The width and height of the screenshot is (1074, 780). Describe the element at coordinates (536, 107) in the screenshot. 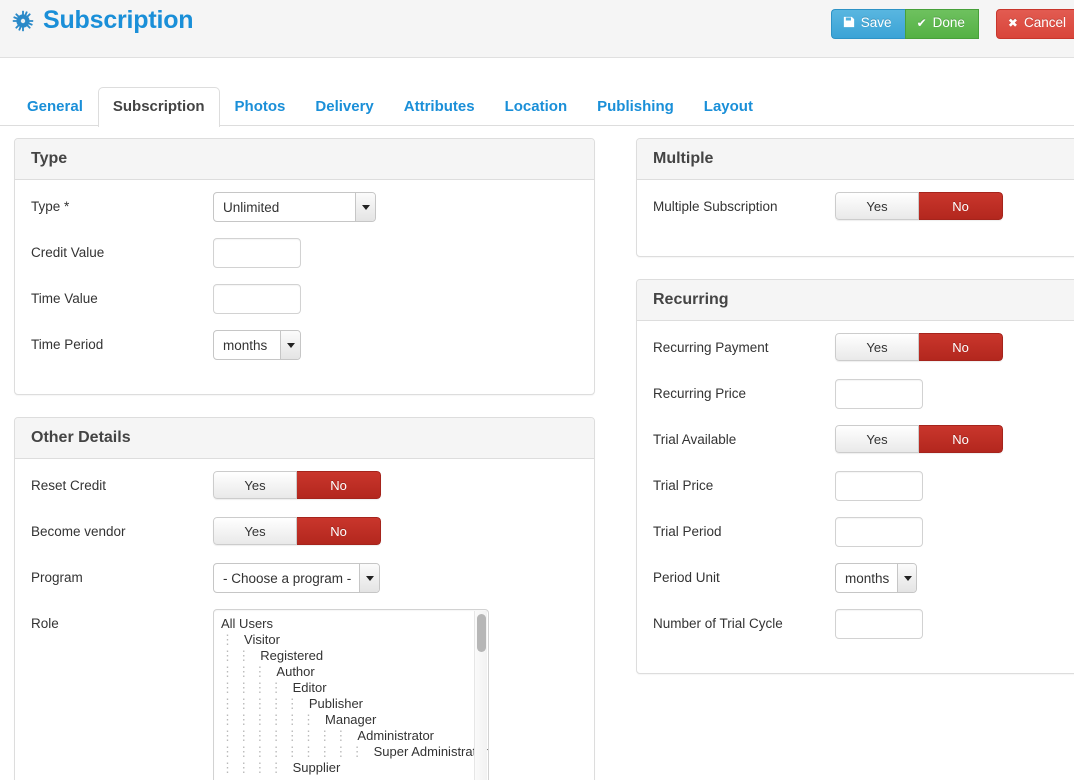

I see `tab-location: Location` at that location.